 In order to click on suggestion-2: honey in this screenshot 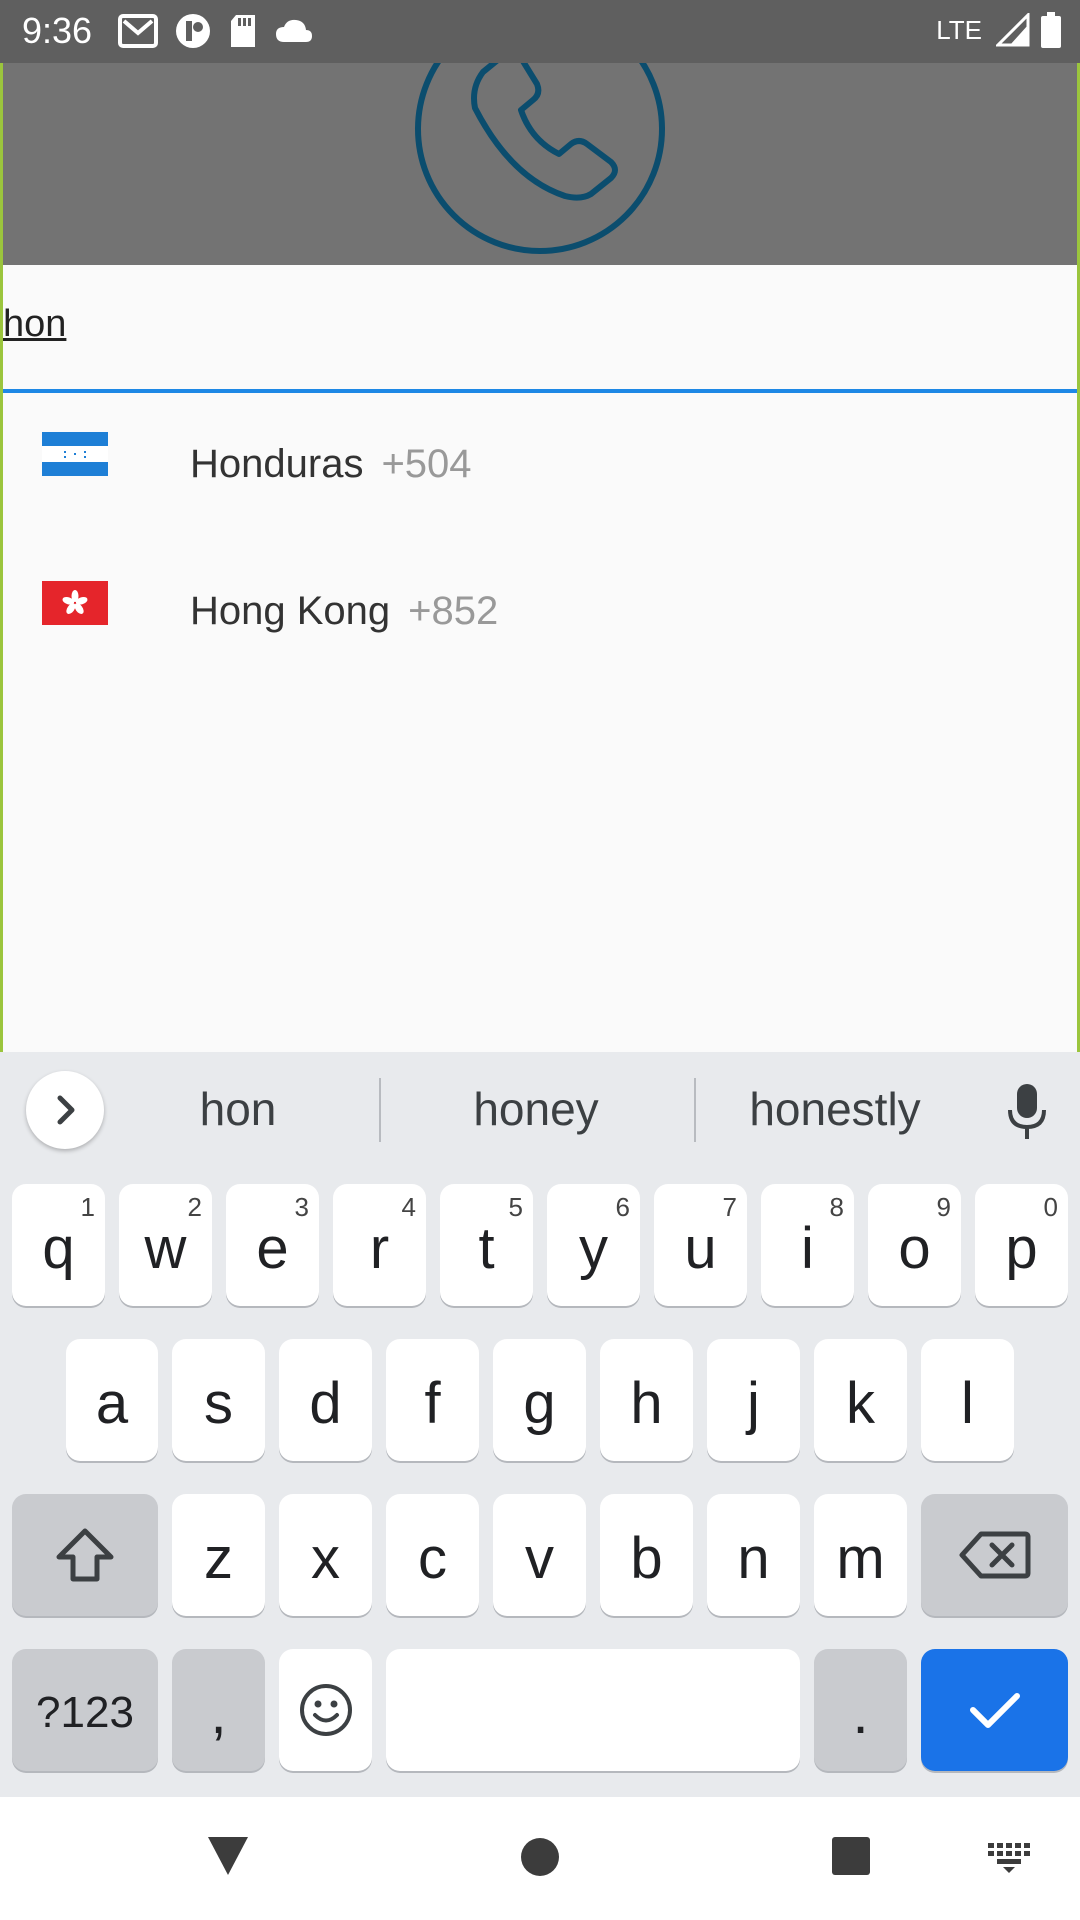, I will do `click(536, 1109)`.